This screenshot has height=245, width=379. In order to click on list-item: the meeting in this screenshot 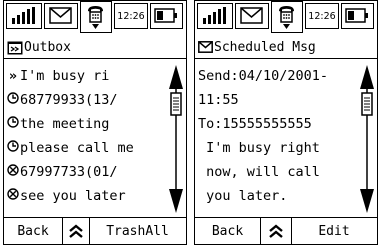, I will do `click(56, 124)`.